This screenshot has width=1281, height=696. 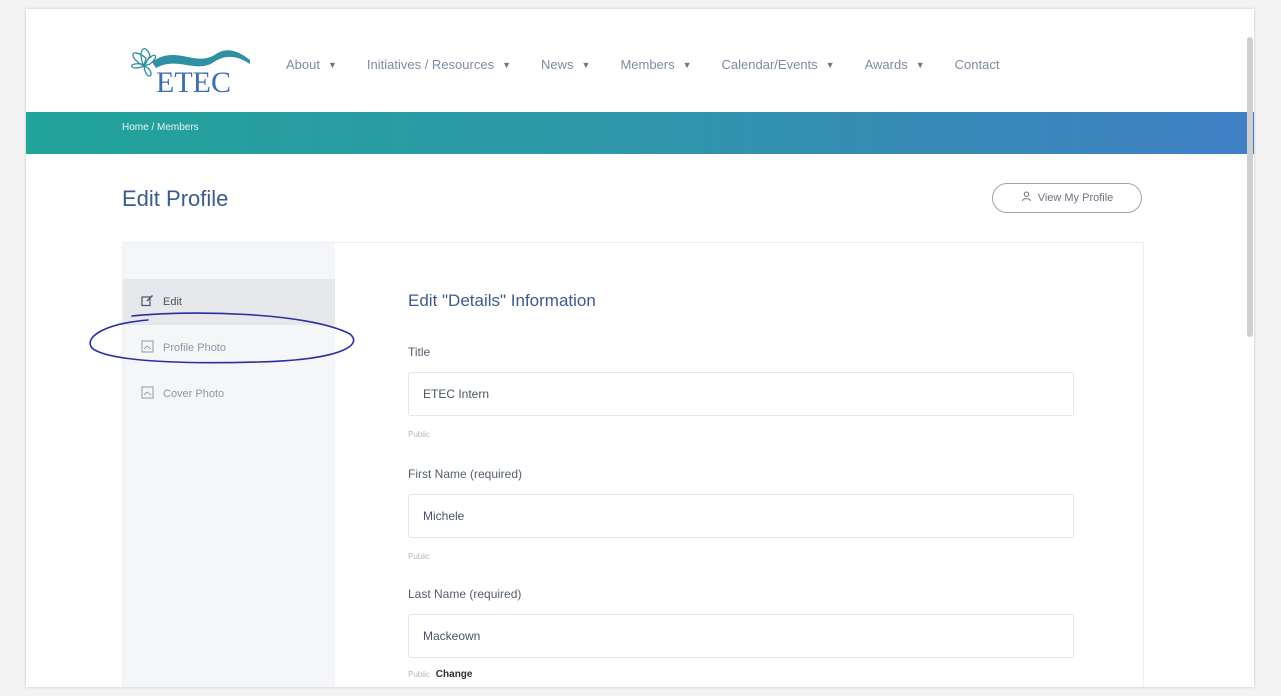 What do you see at coordinates (1250, 187) in the screenshot?
I see `scrollbar-thumb` at bounding box center [1250, 187].